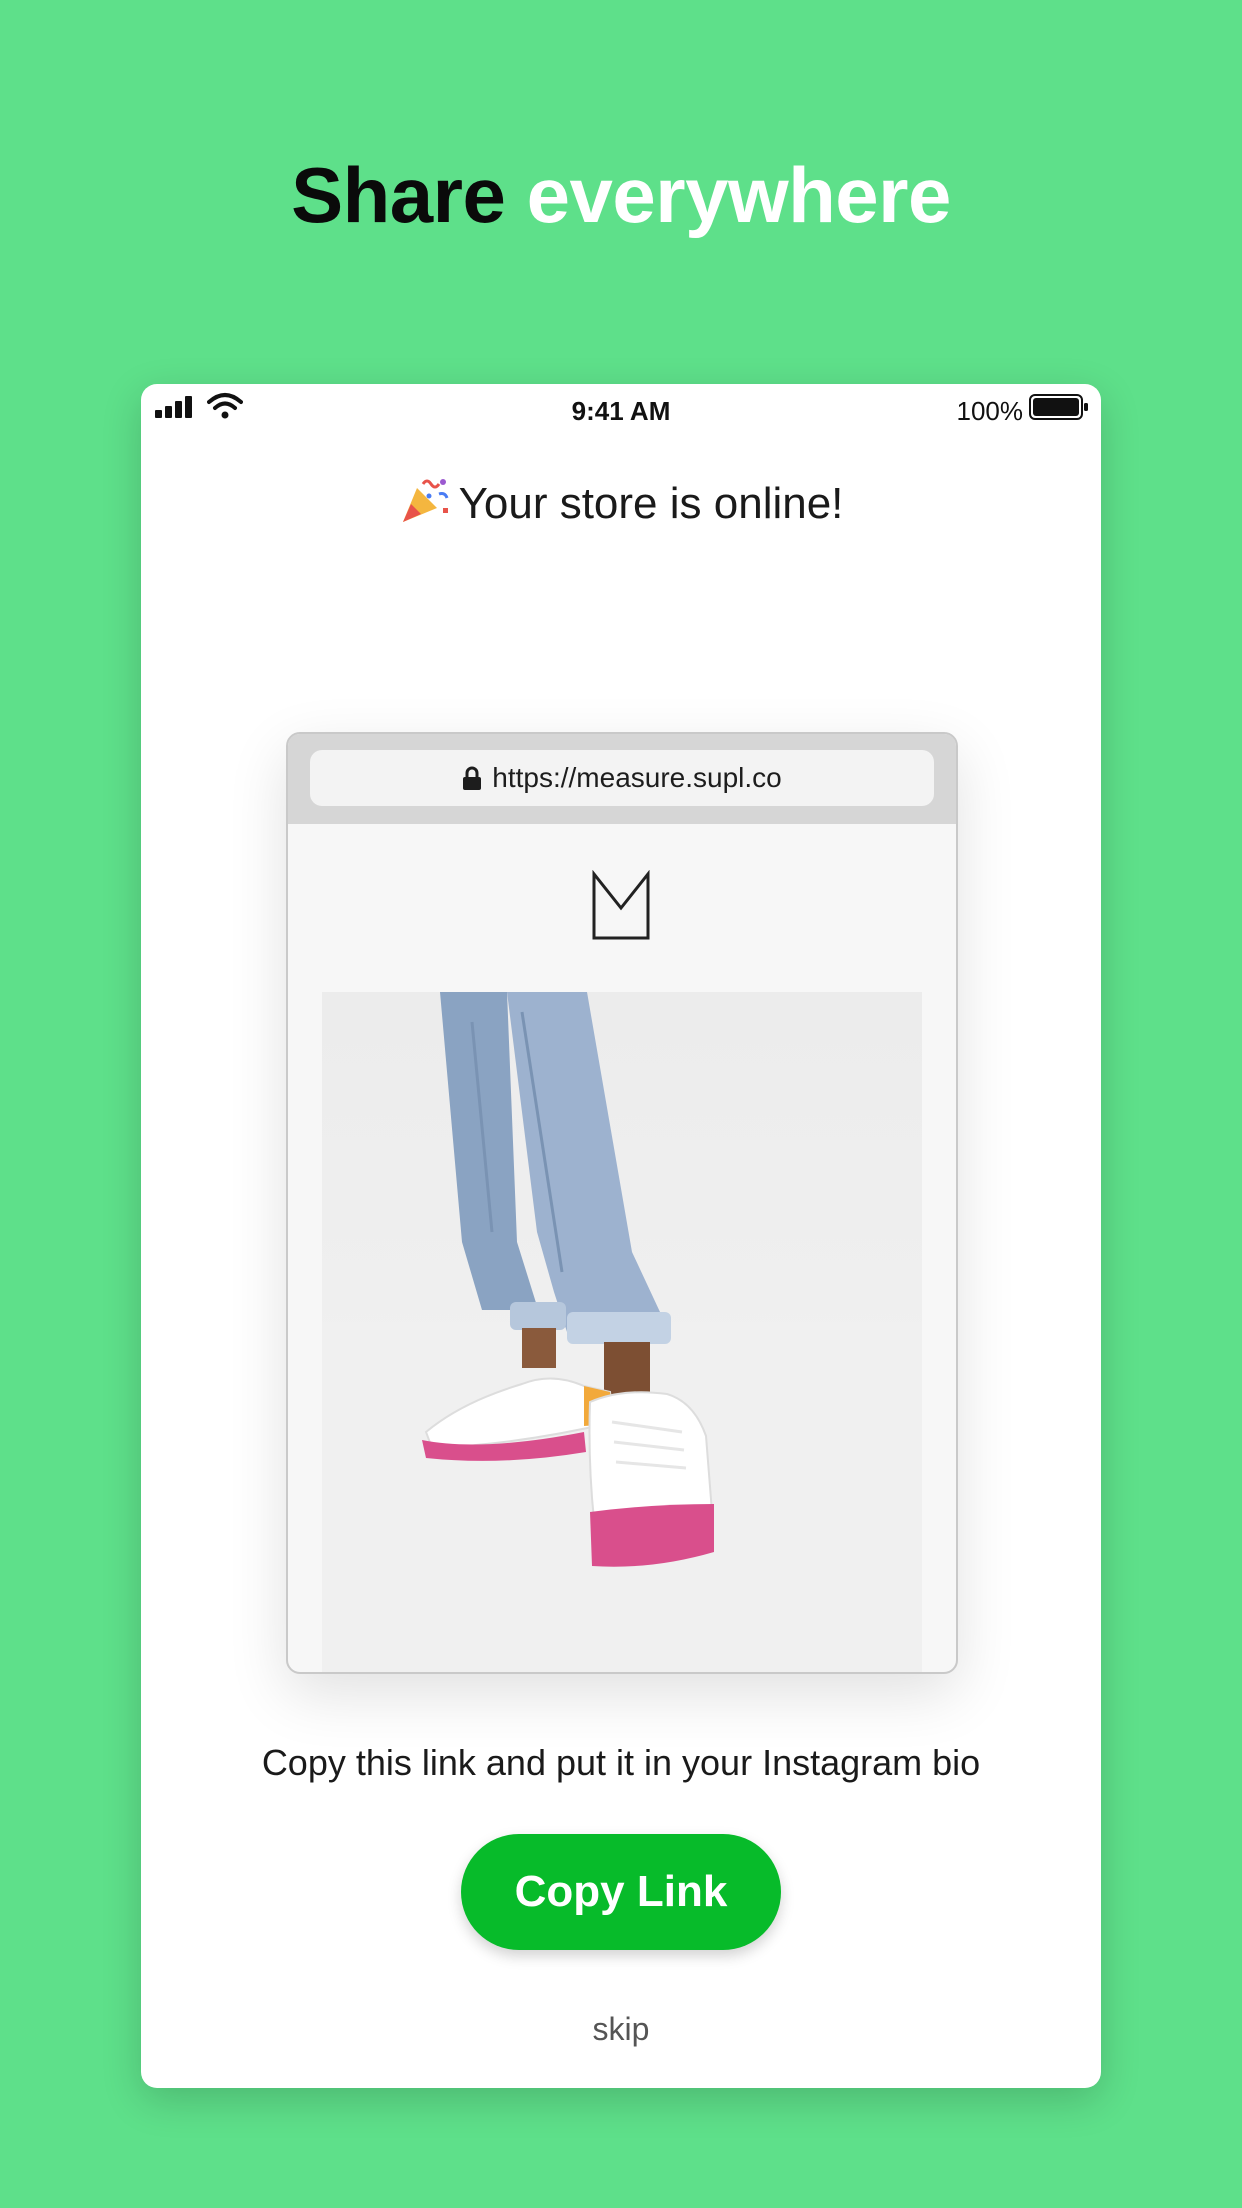 The width and height of the screenshot is (1242, 2208). Describe the element at coordinates (637, 777) in the screenshot. I see `url-text: https://measure.supl.co` at that location.